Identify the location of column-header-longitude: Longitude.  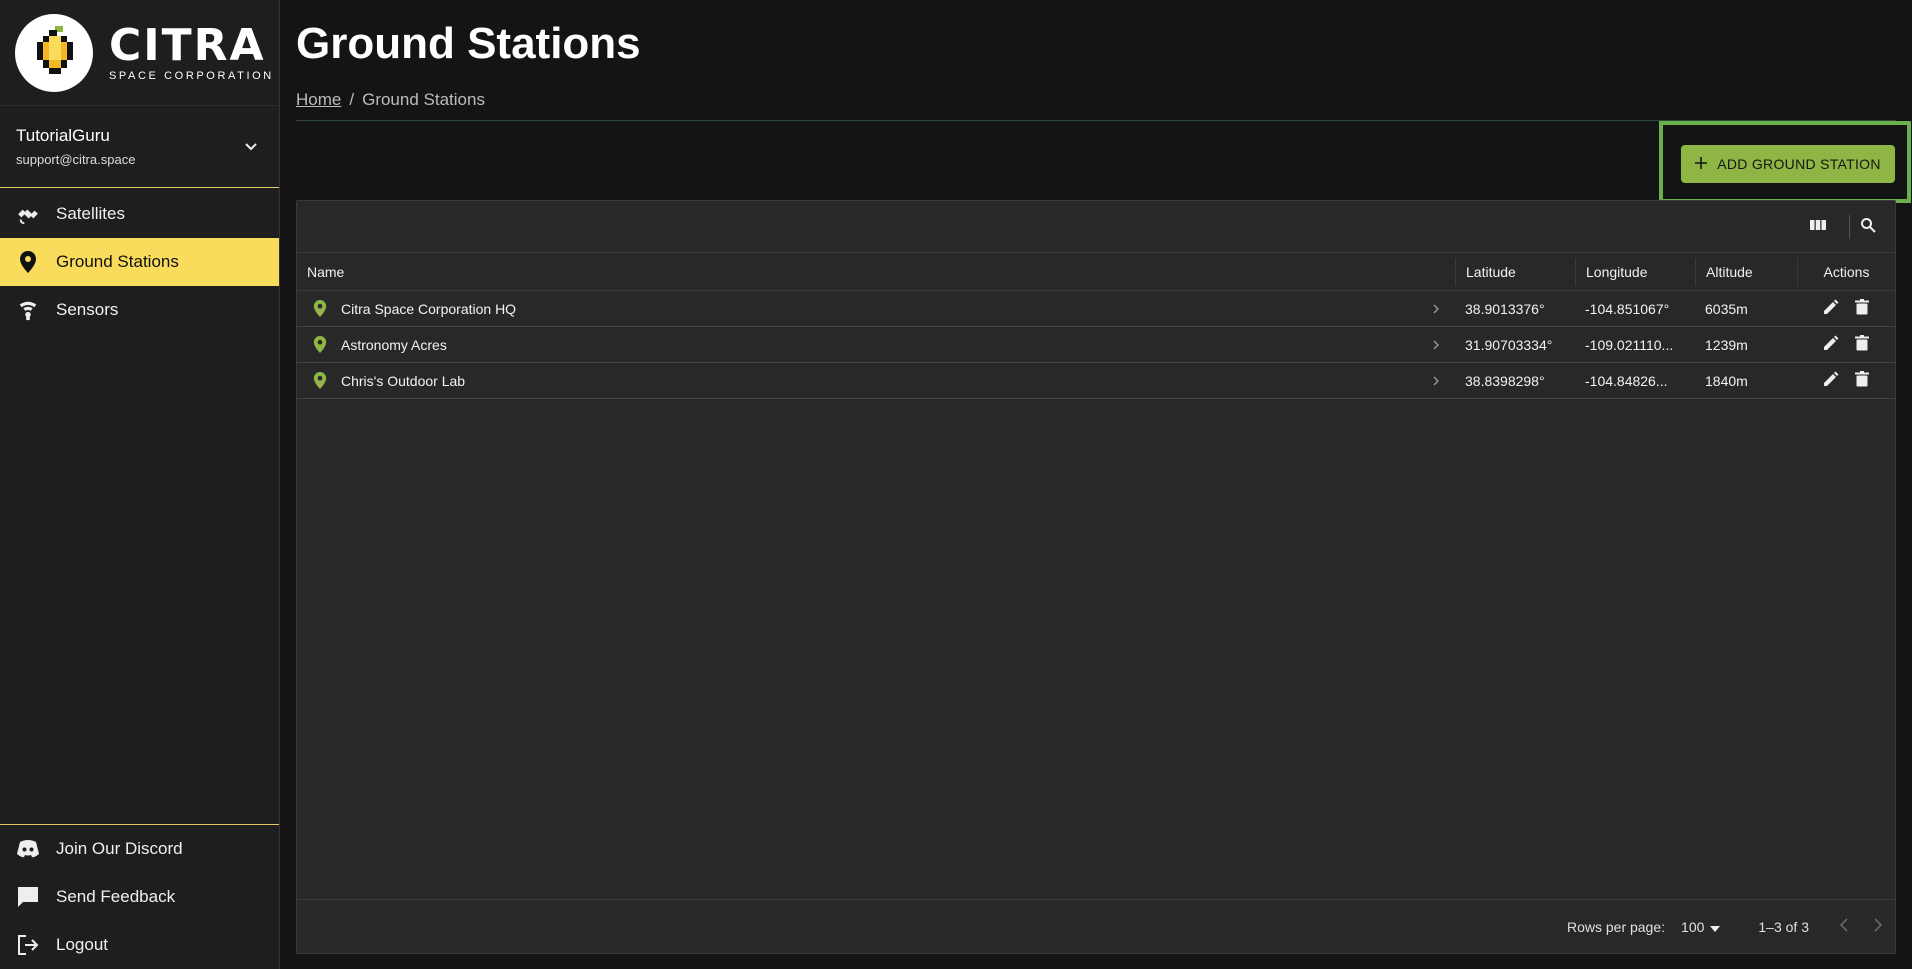
(1635, 271).